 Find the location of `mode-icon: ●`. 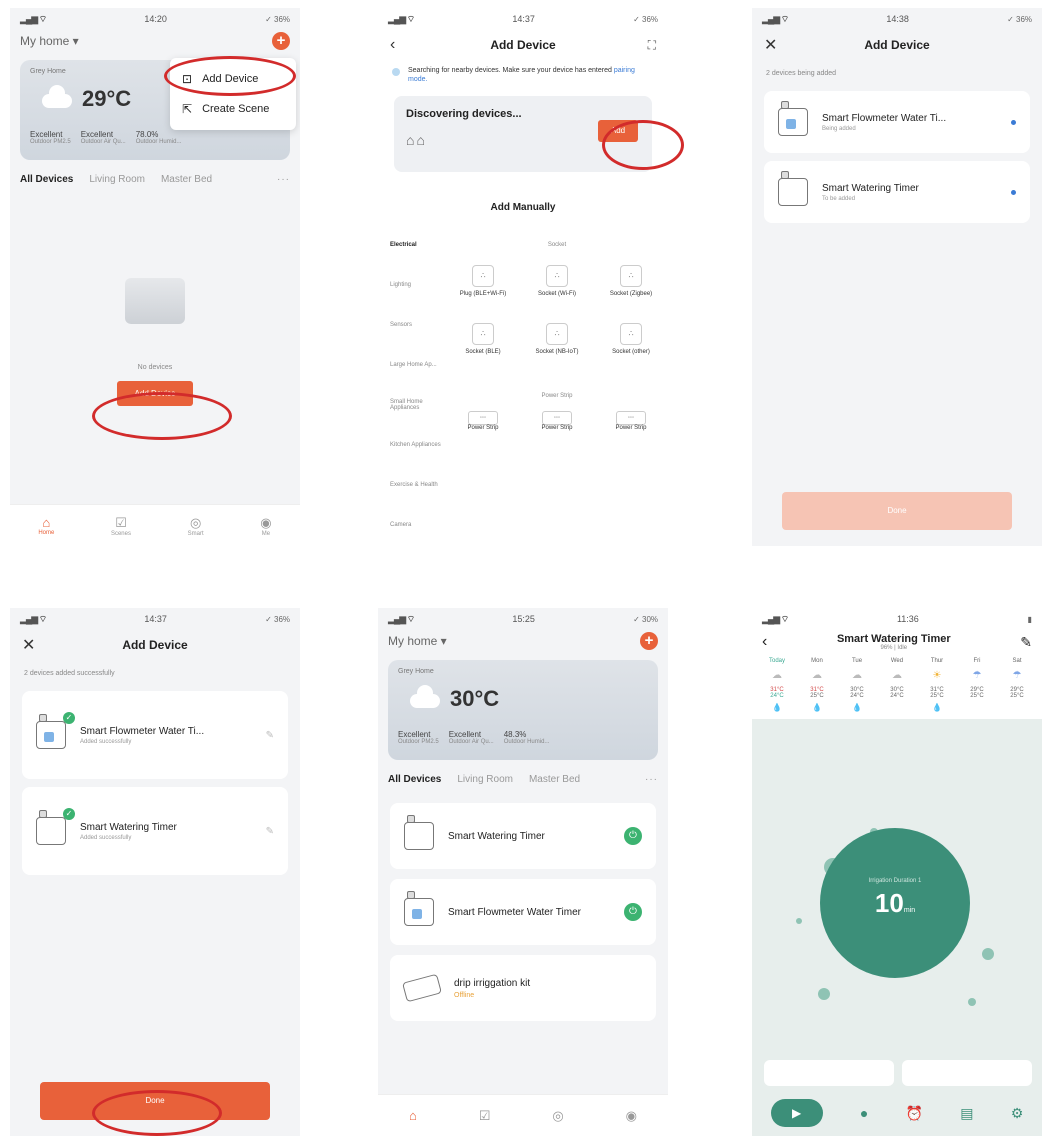

mode-icon: ● is located at coordinates (864, 1113).